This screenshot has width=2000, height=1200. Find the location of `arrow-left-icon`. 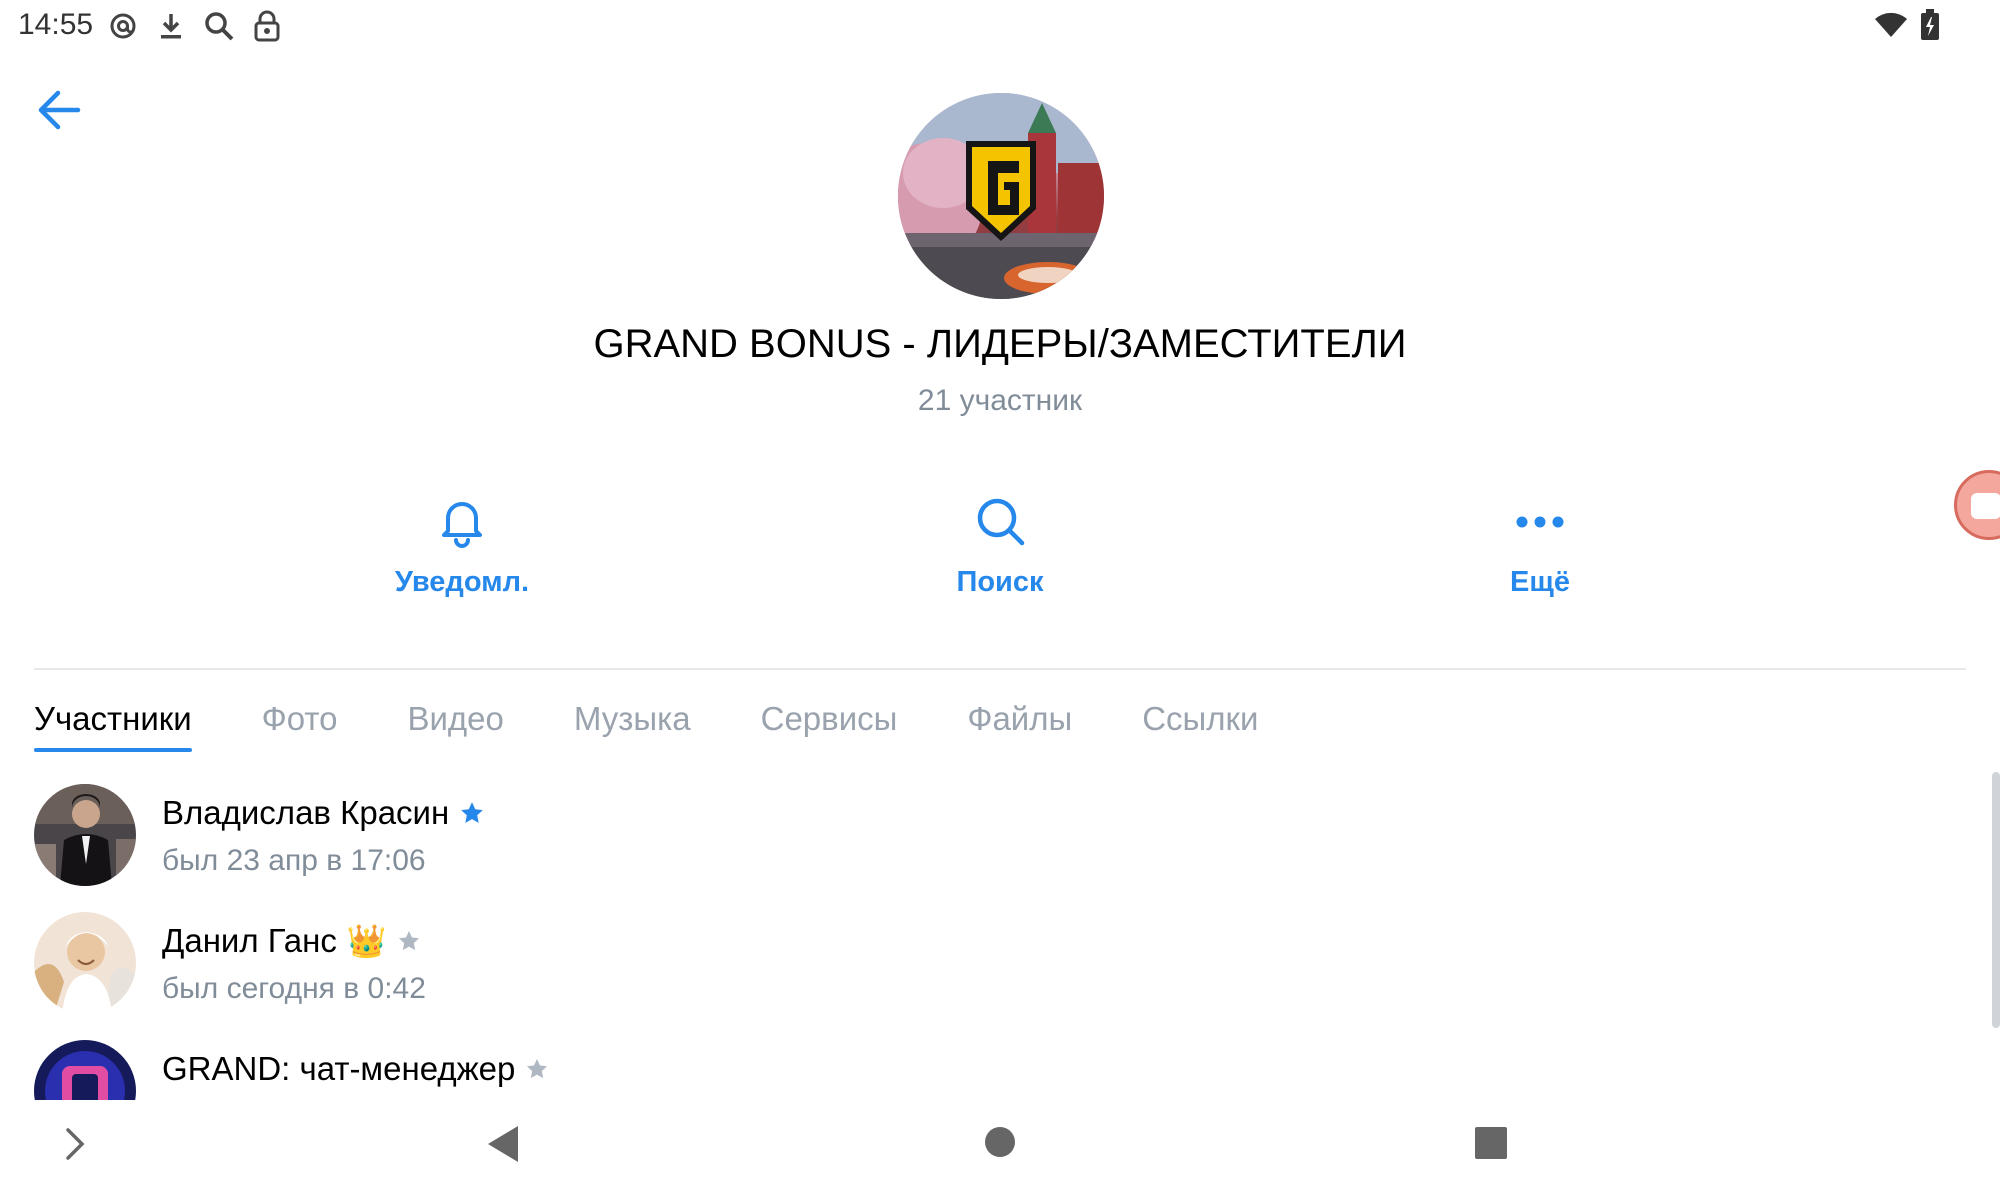

arrow-left-icon is located at coordinates (59, 110).